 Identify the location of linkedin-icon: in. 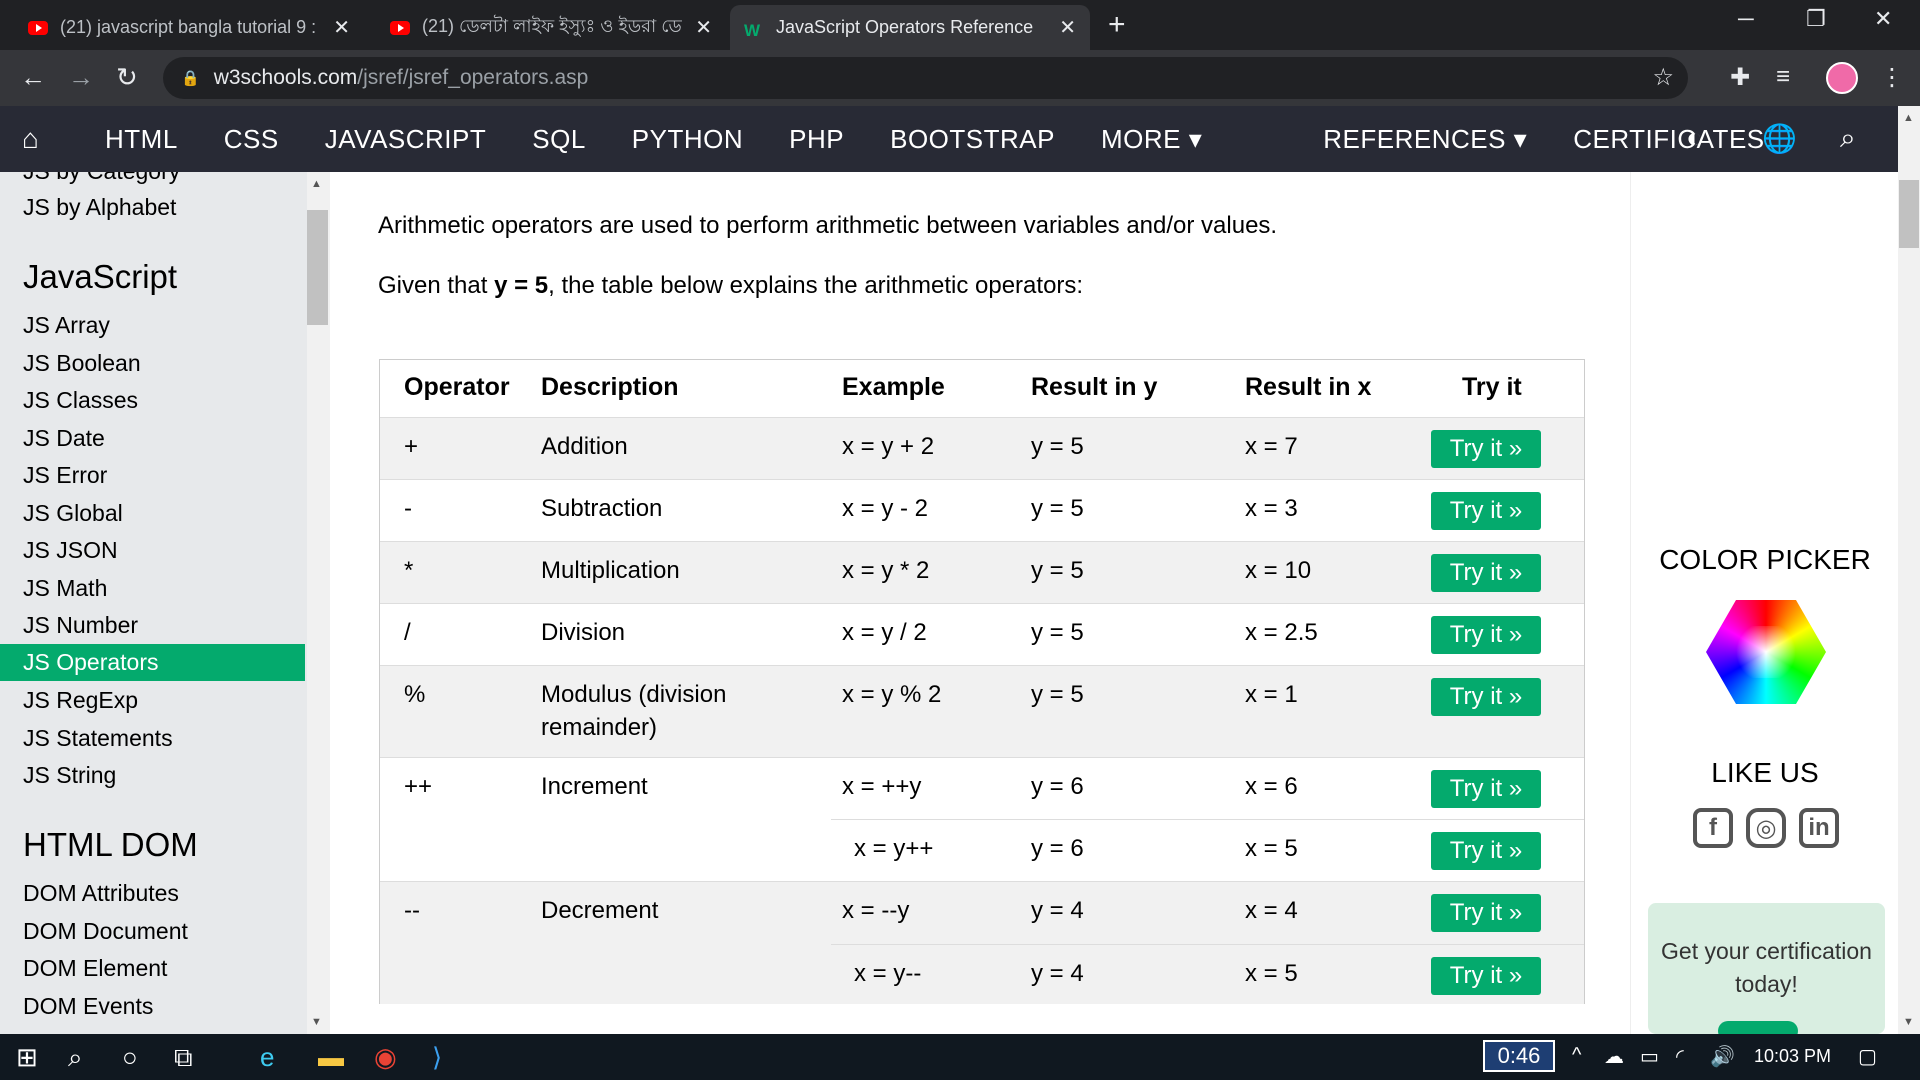
(1819, 828).